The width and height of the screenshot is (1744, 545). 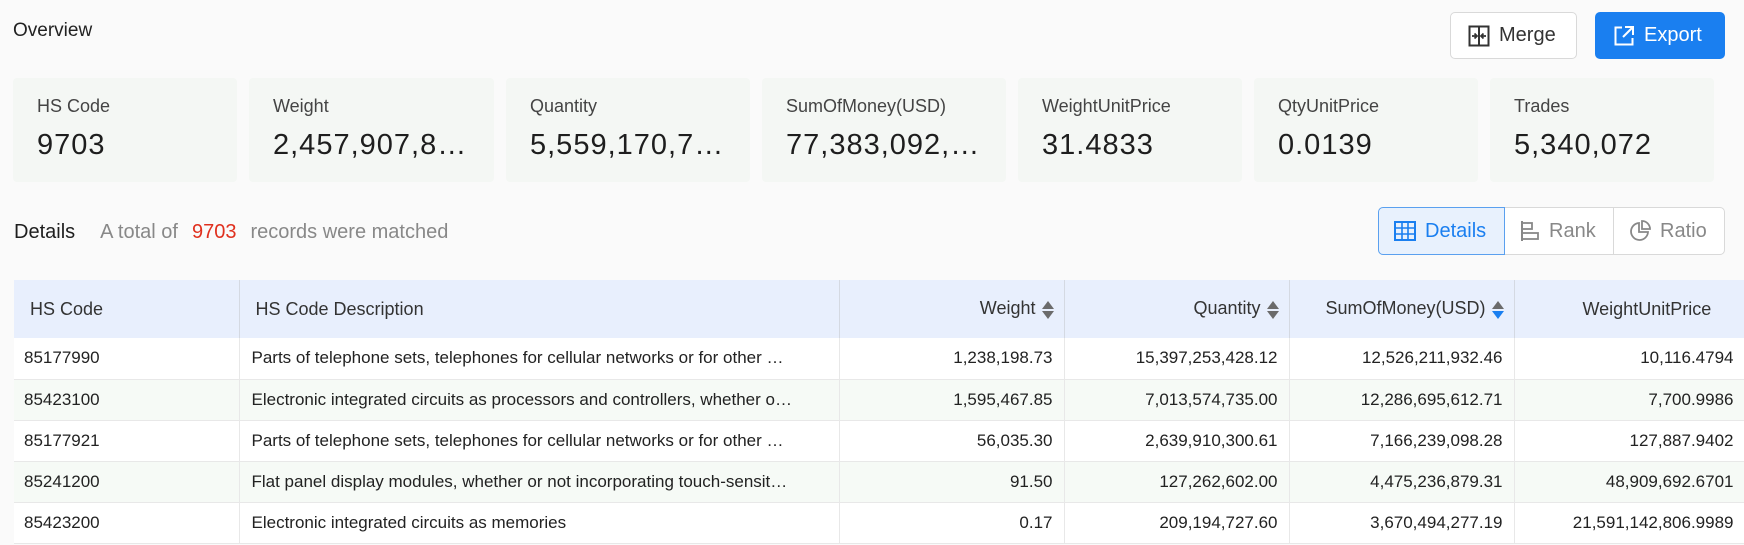 What do you see at coordinates (1624, 35) in the screenshot?
I see `export-icon` at bounding box center [1624, 35].